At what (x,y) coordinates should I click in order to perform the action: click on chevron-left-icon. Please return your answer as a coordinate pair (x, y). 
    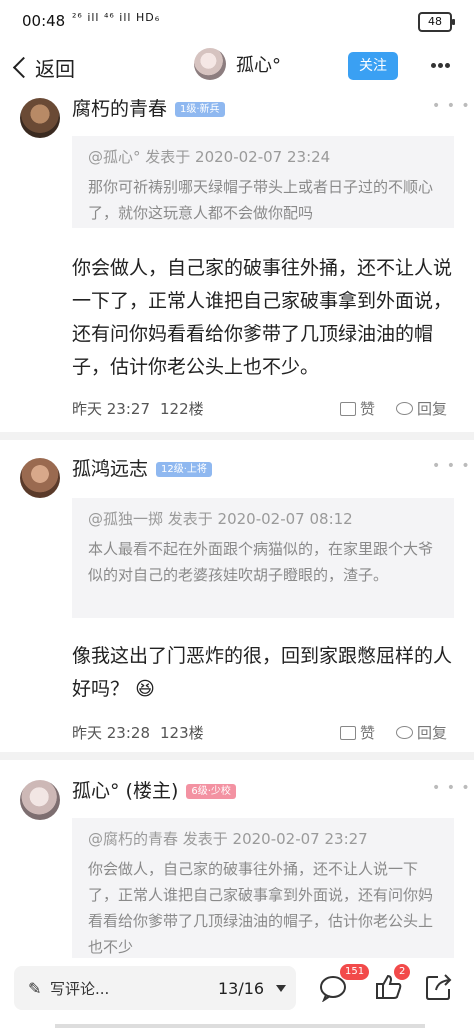
    Looking at the image, I should click on (23, 67).